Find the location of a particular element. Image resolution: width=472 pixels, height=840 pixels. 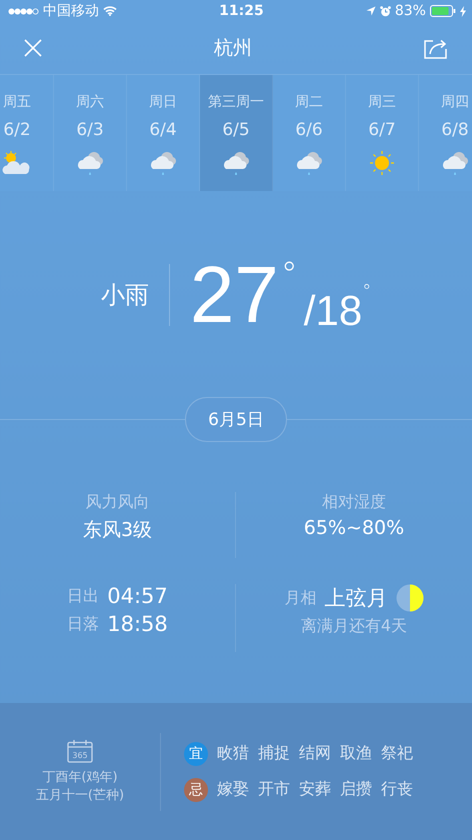

weather-condition: 小雨 is located at coordinates (124, 295).